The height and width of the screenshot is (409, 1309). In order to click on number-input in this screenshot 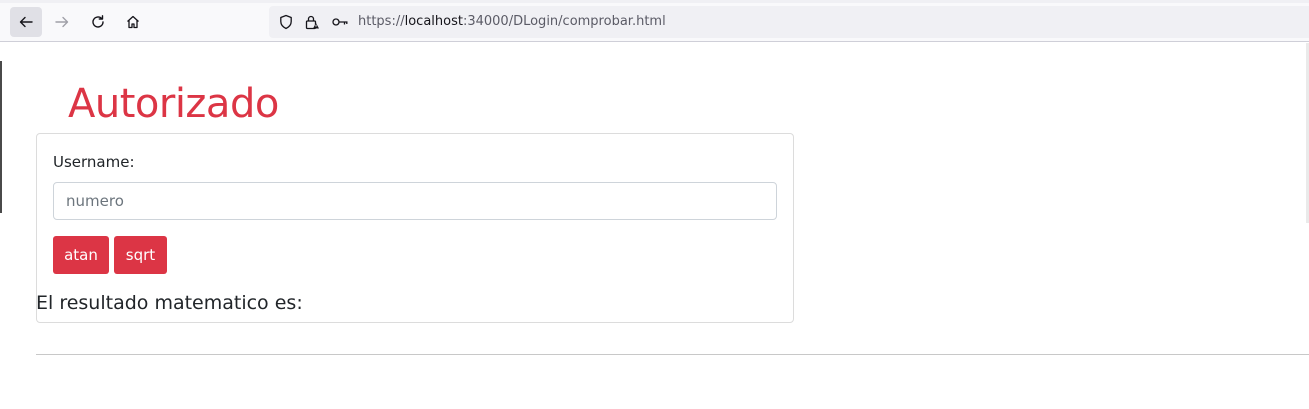, I will do `click(415, 201)`.